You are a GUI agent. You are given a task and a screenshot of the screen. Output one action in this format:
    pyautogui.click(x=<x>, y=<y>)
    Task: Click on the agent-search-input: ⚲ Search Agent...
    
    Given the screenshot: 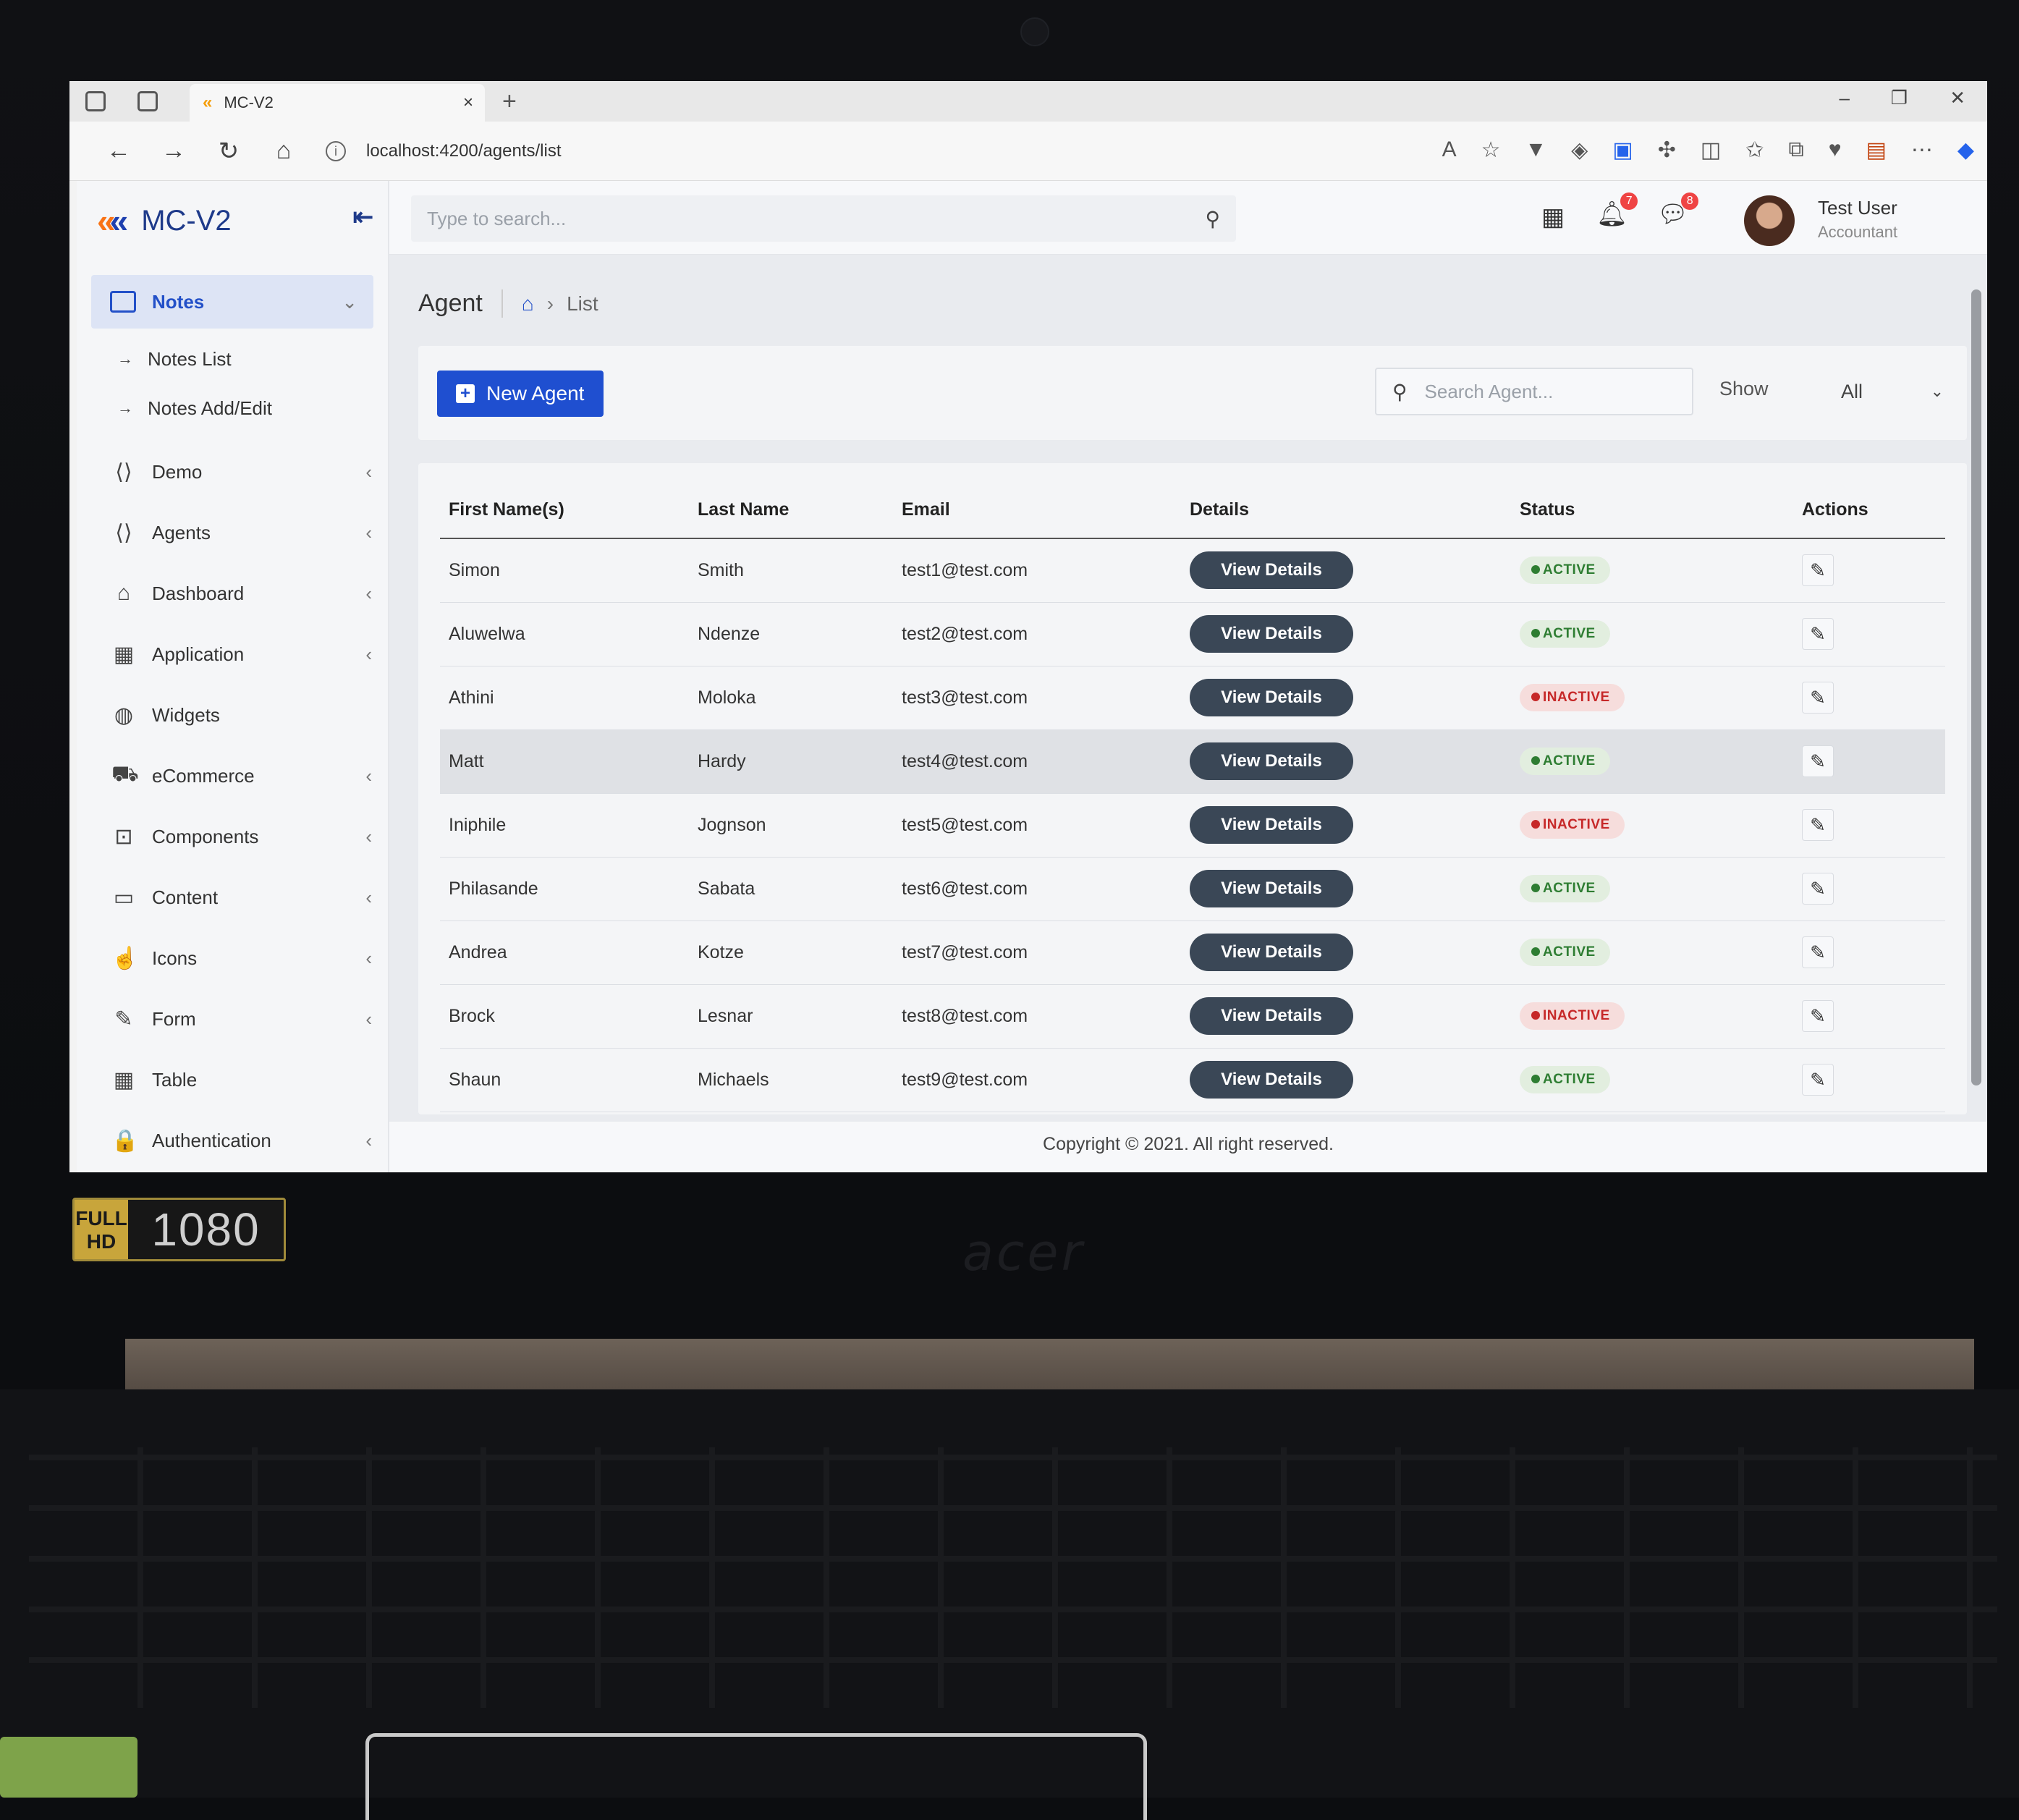 What is the action you would take?
    pyautogui.click(x=1534, y=391)
    